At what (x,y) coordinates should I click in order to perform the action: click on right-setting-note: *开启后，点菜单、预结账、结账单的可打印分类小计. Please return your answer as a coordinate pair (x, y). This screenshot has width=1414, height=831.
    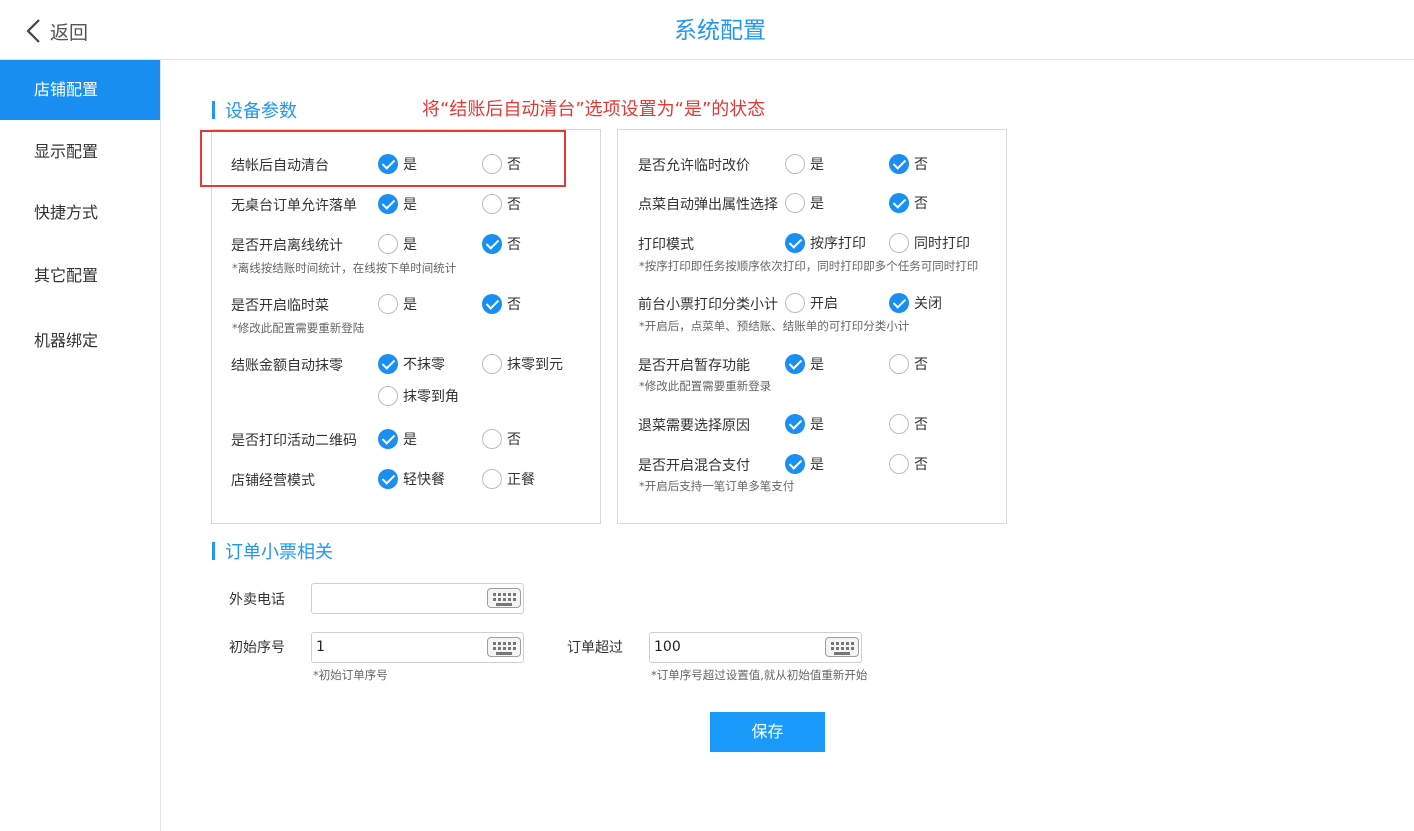
    Looking at the image, I should click on (774, 326).